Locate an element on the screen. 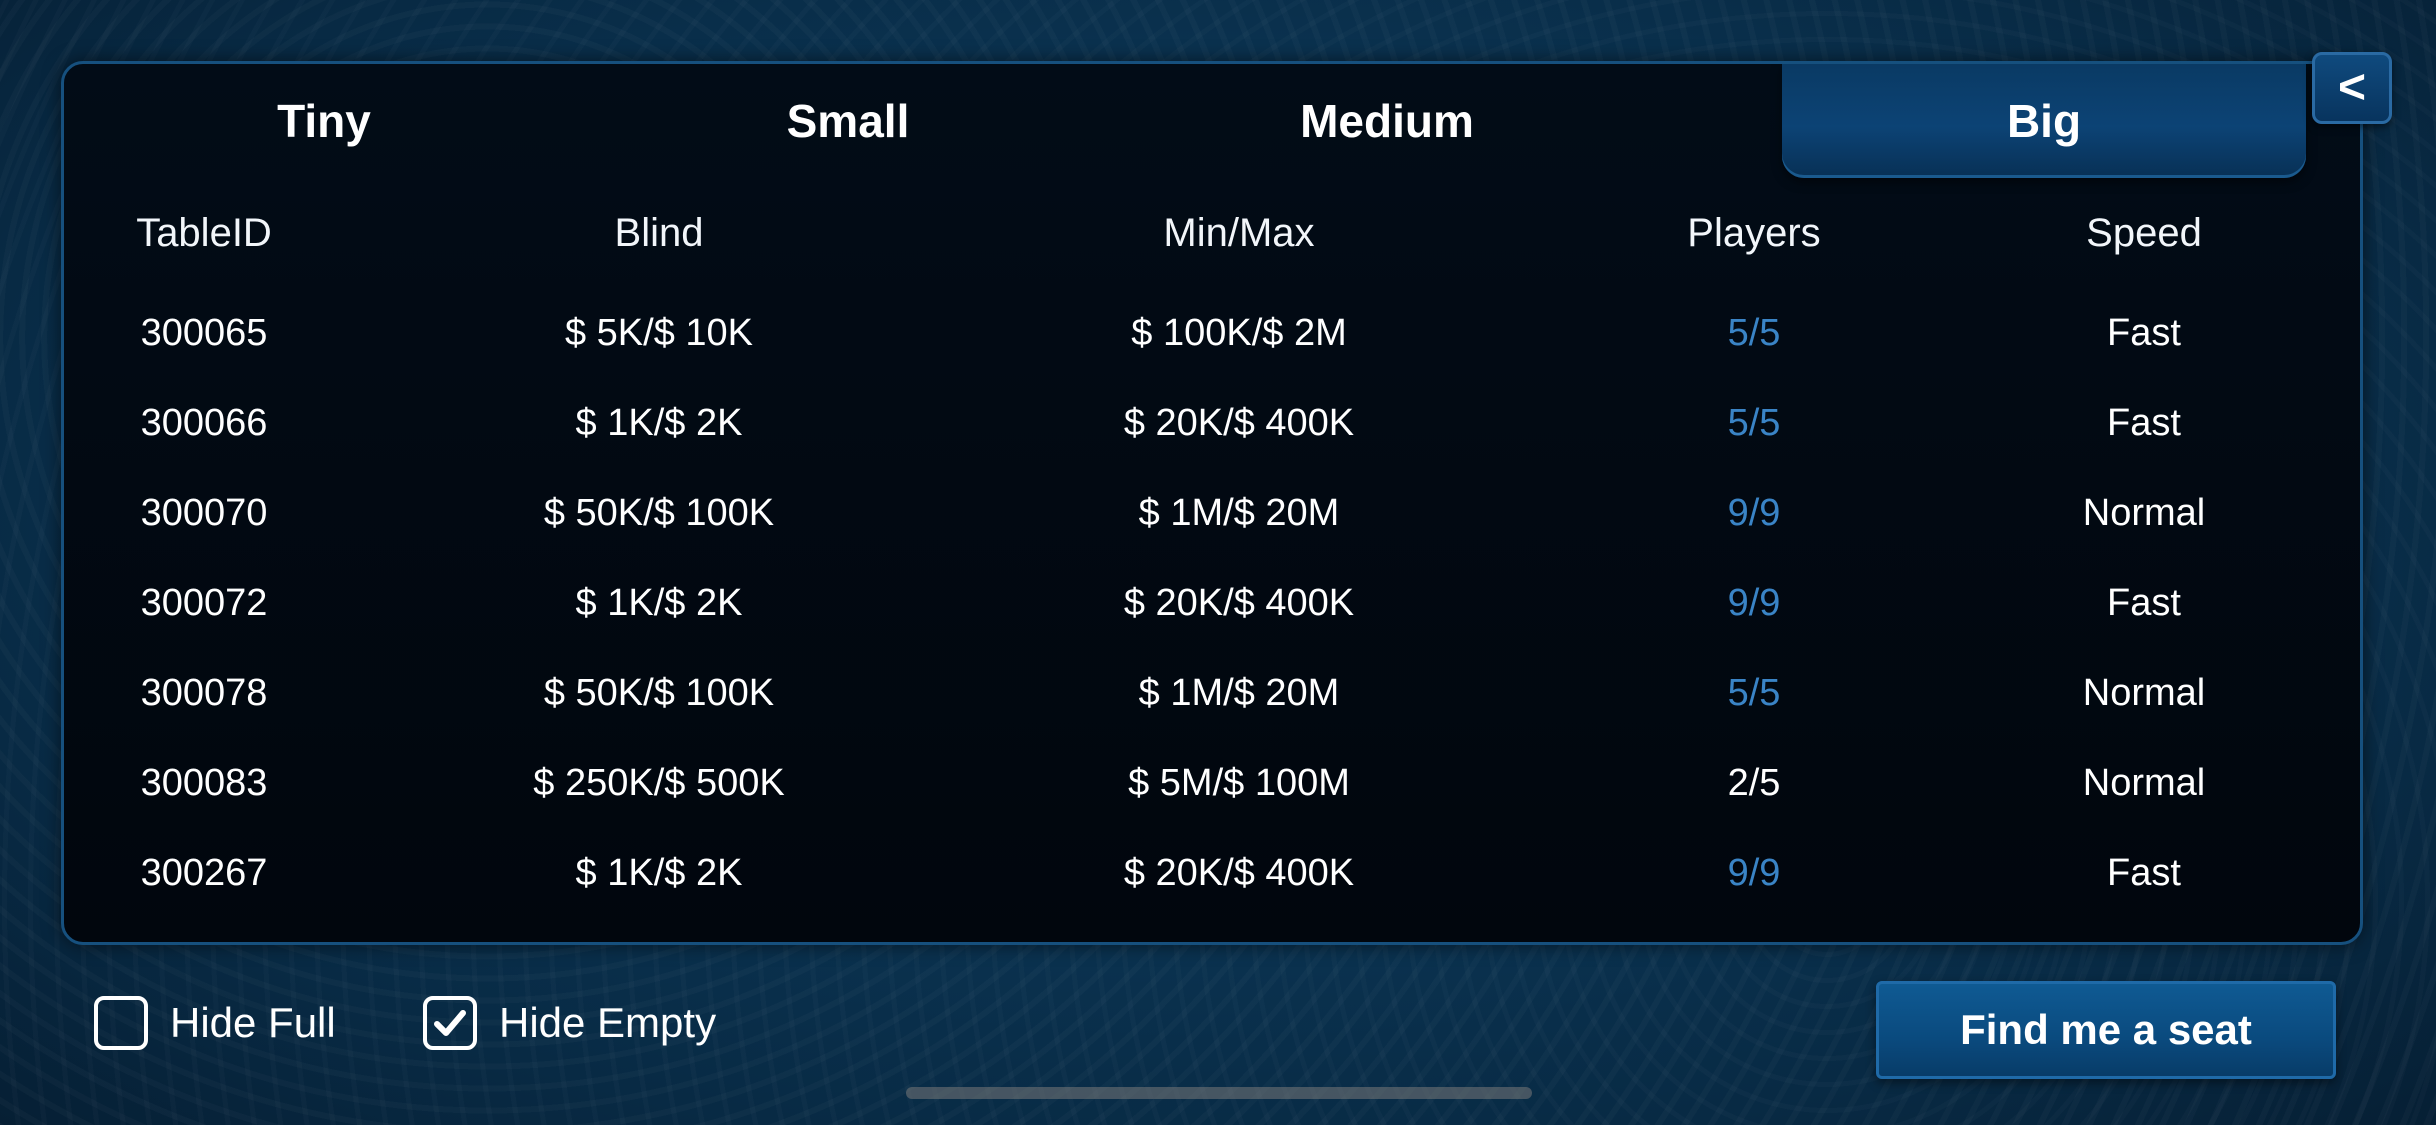 Image resolution: width=2436 pixels, height=1125 pixels. cell-table-id: 300065 is located at coordinates (204, 332).